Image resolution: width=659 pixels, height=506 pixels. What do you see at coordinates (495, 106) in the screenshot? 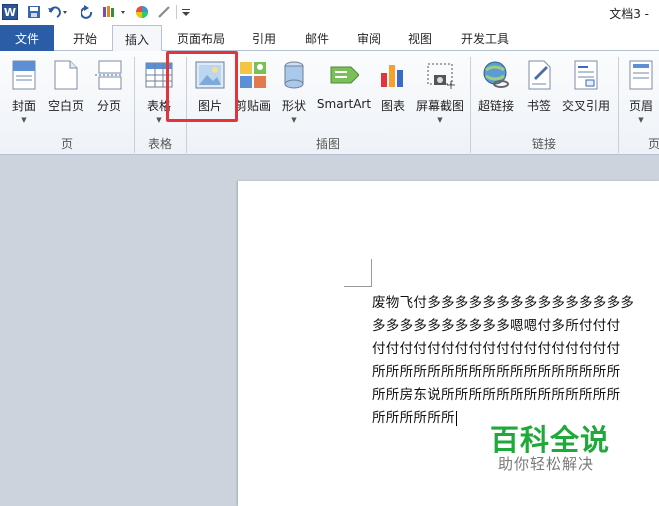
I see `hyperlink-label: 超链接` at bounding box center [495, 106].